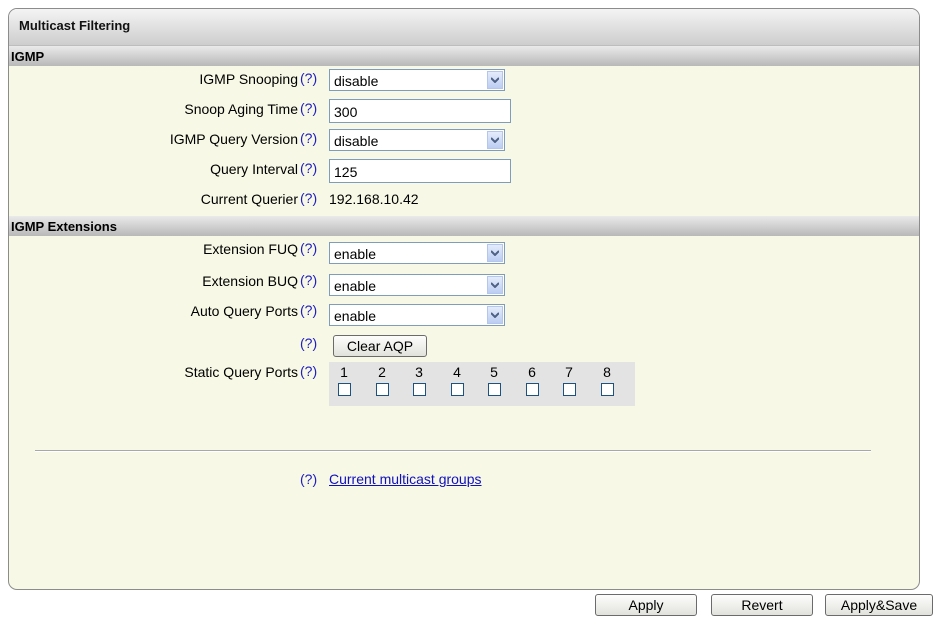 The height and width of the screenshot is (626, 945). What do you see at coordinates (308, 479) in the screenshot?
I see `multicast-groups-help-link: (?)` at bounding box center [308, 479].